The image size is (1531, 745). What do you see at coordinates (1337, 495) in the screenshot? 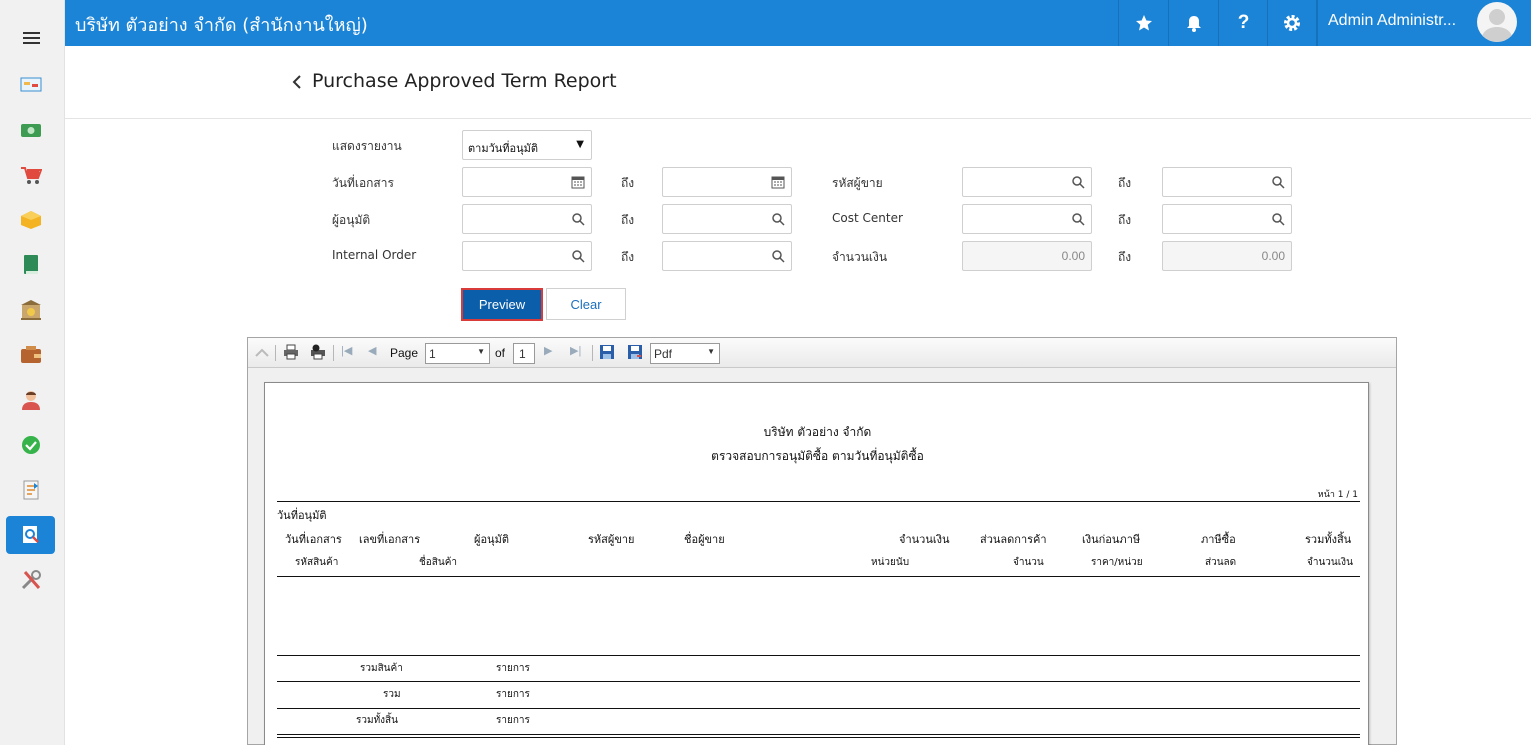
I see `page-info: หน้า 1 / 1` at bounding box center [1337, 495].